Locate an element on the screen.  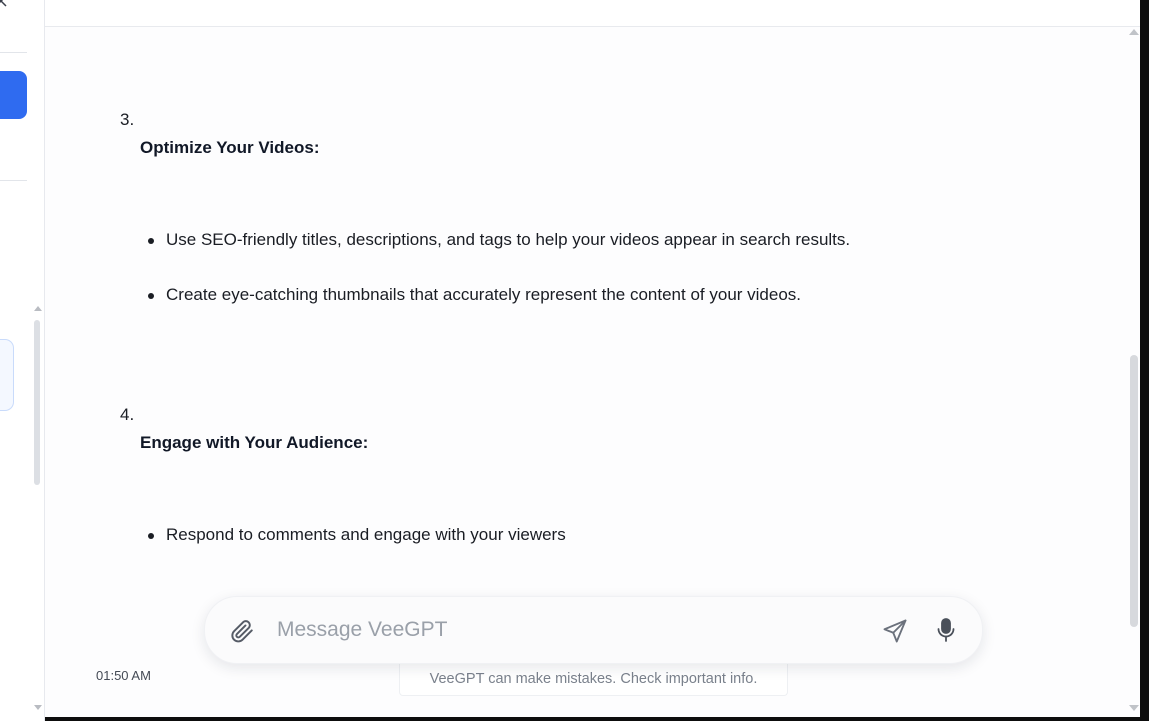
message-timestamp: 01:50 AM is located at coordinates (123, 675).